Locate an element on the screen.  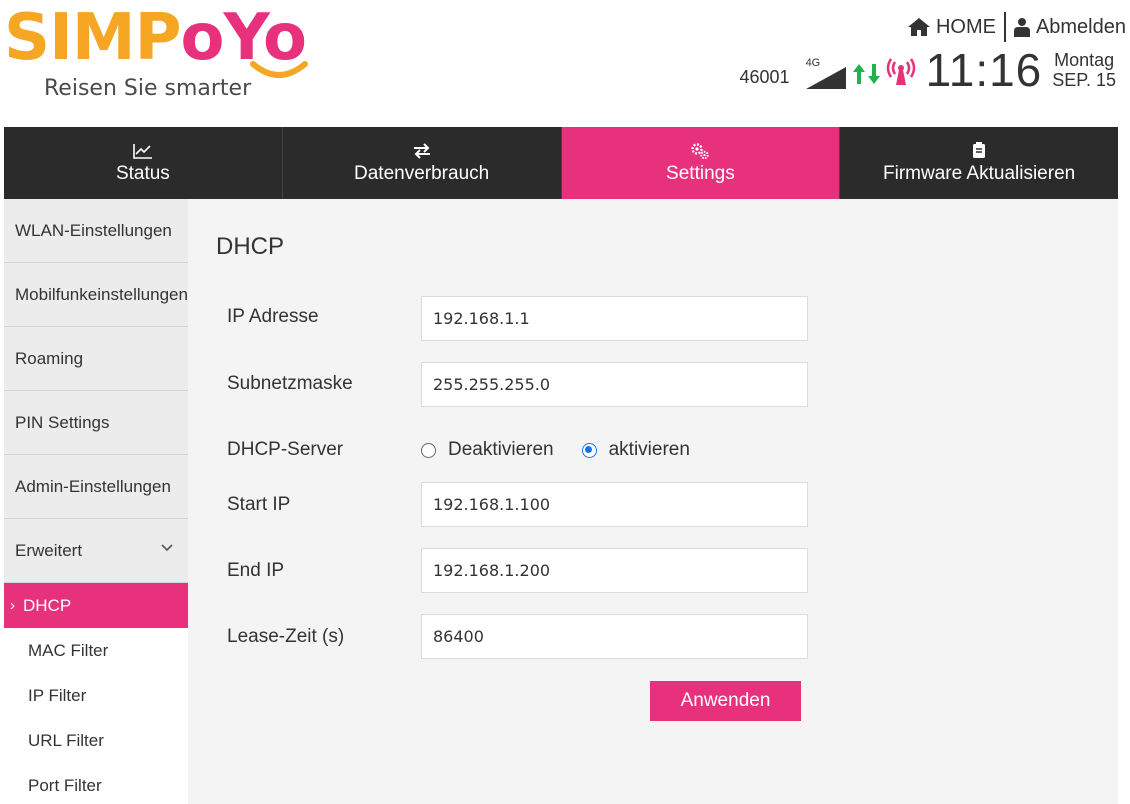
sidebar-subitem-url-filter: URL Filter is located at coordinates (96, 740).